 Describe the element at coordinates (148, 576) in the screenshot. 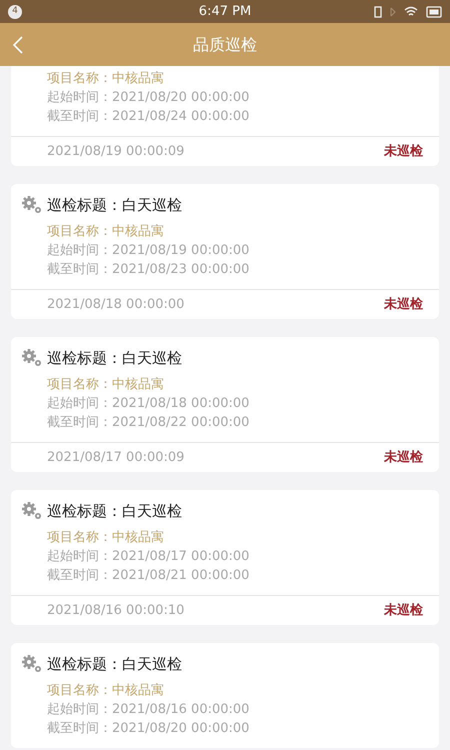

I see `end-time: 截至时间：2021/08/21 00:00:00` at that location.